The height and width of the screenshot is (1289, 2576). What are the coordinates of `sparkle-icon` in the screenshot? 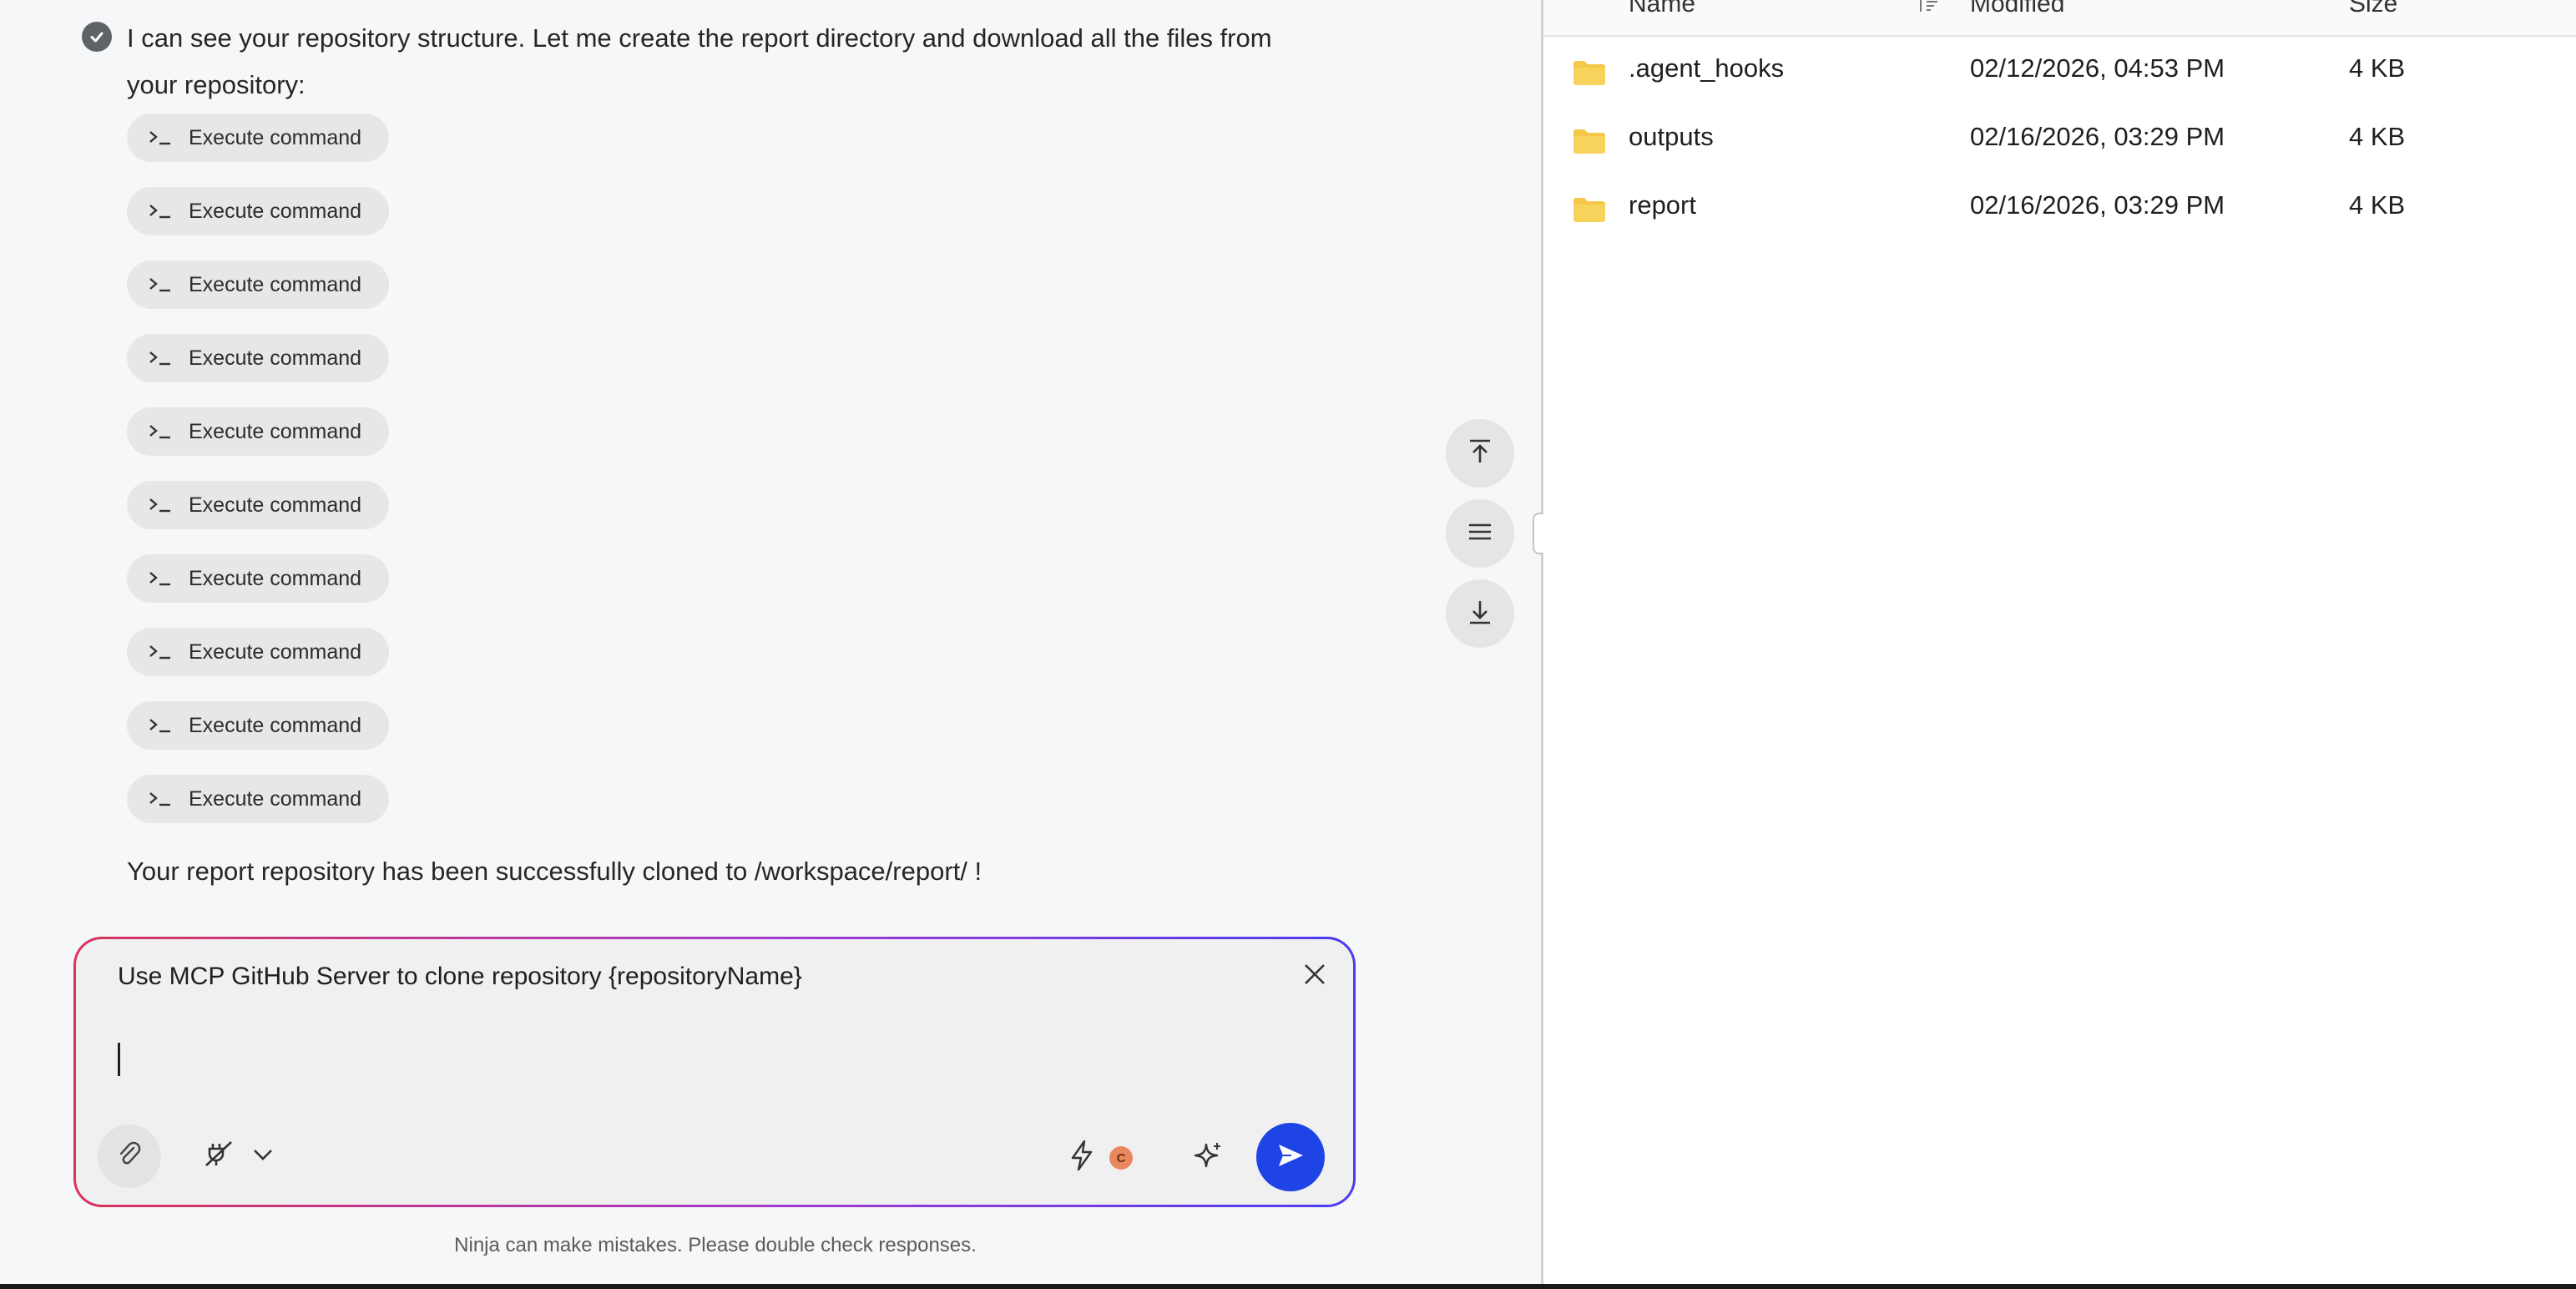 It's located at (1208, 1158).